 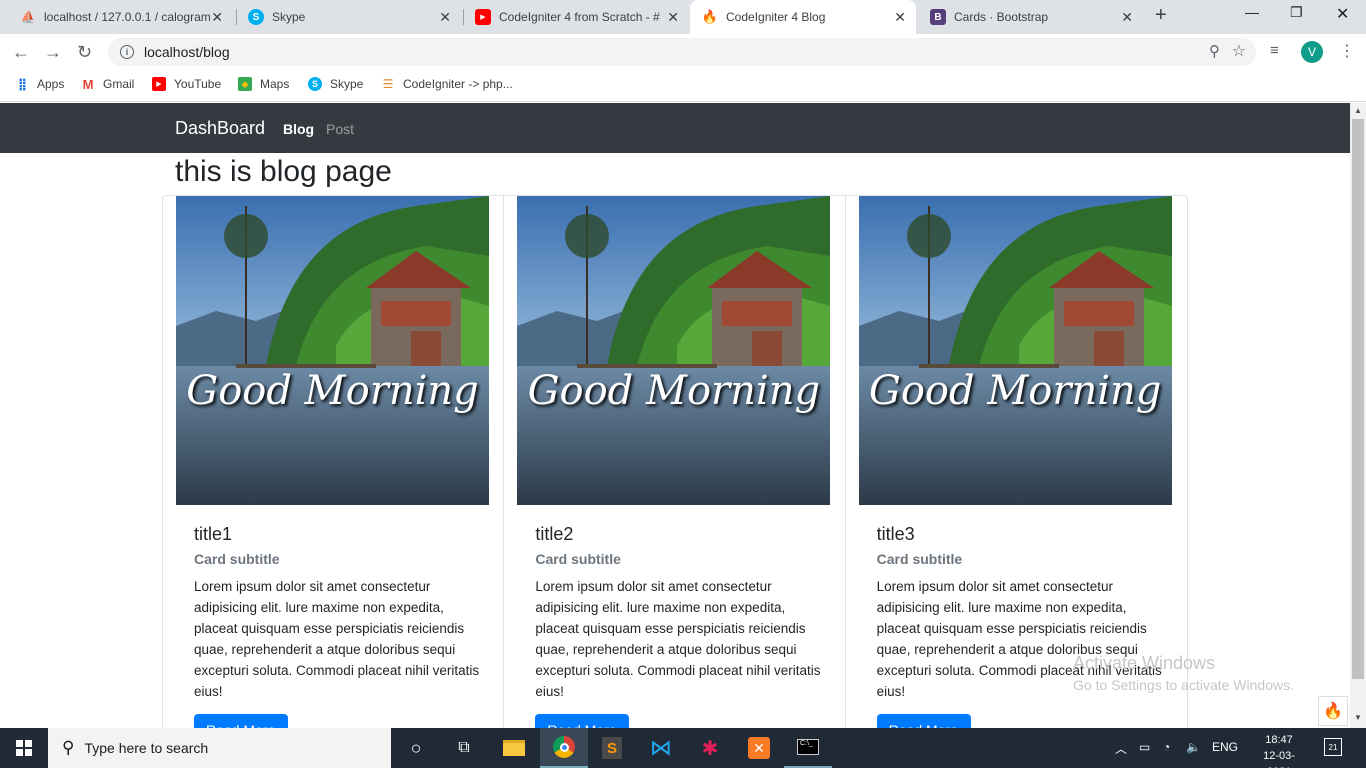 I want to click on scroll-up-icon: ▲, so click(x=1358, y=110).